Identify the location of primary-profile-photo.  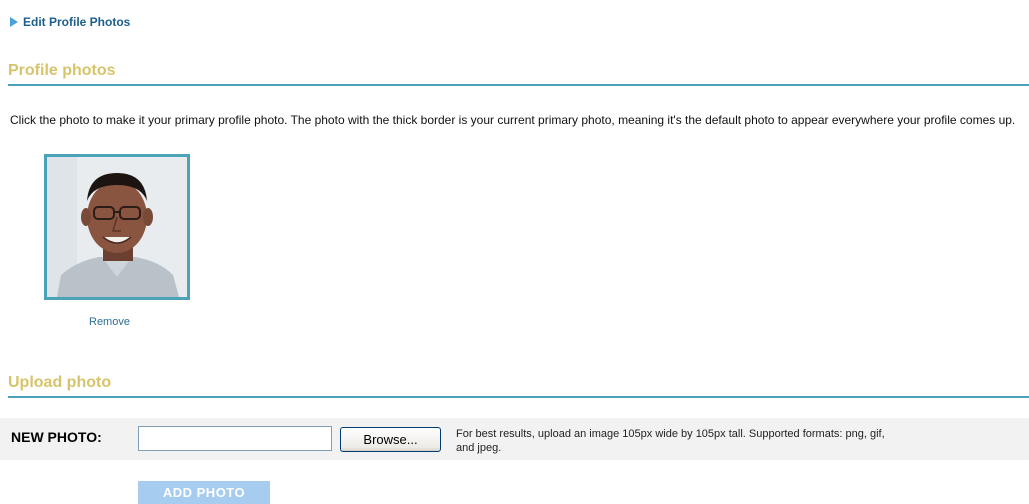
(117, 227).